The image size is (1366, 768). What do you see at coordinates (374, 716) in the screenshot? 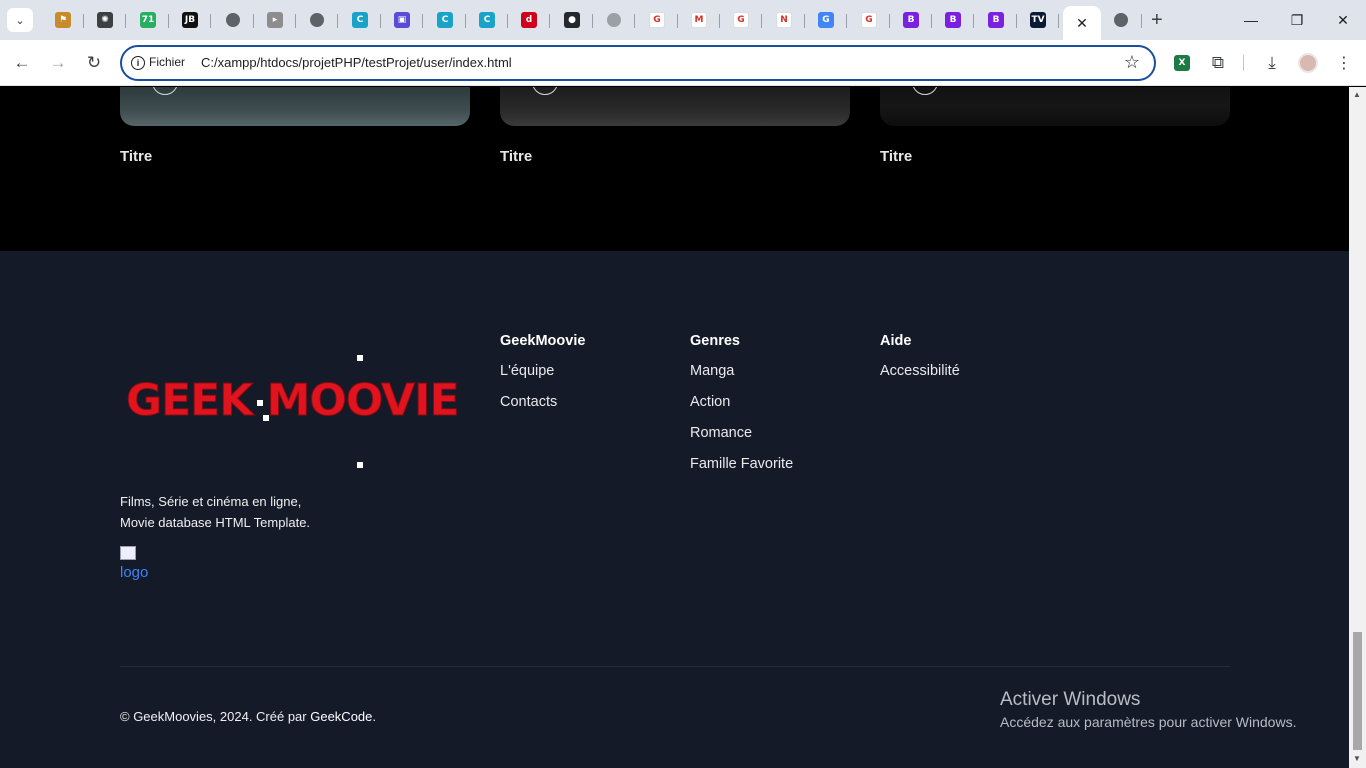
I see `copyright-suffix: .` at bounding box center [374, 716].